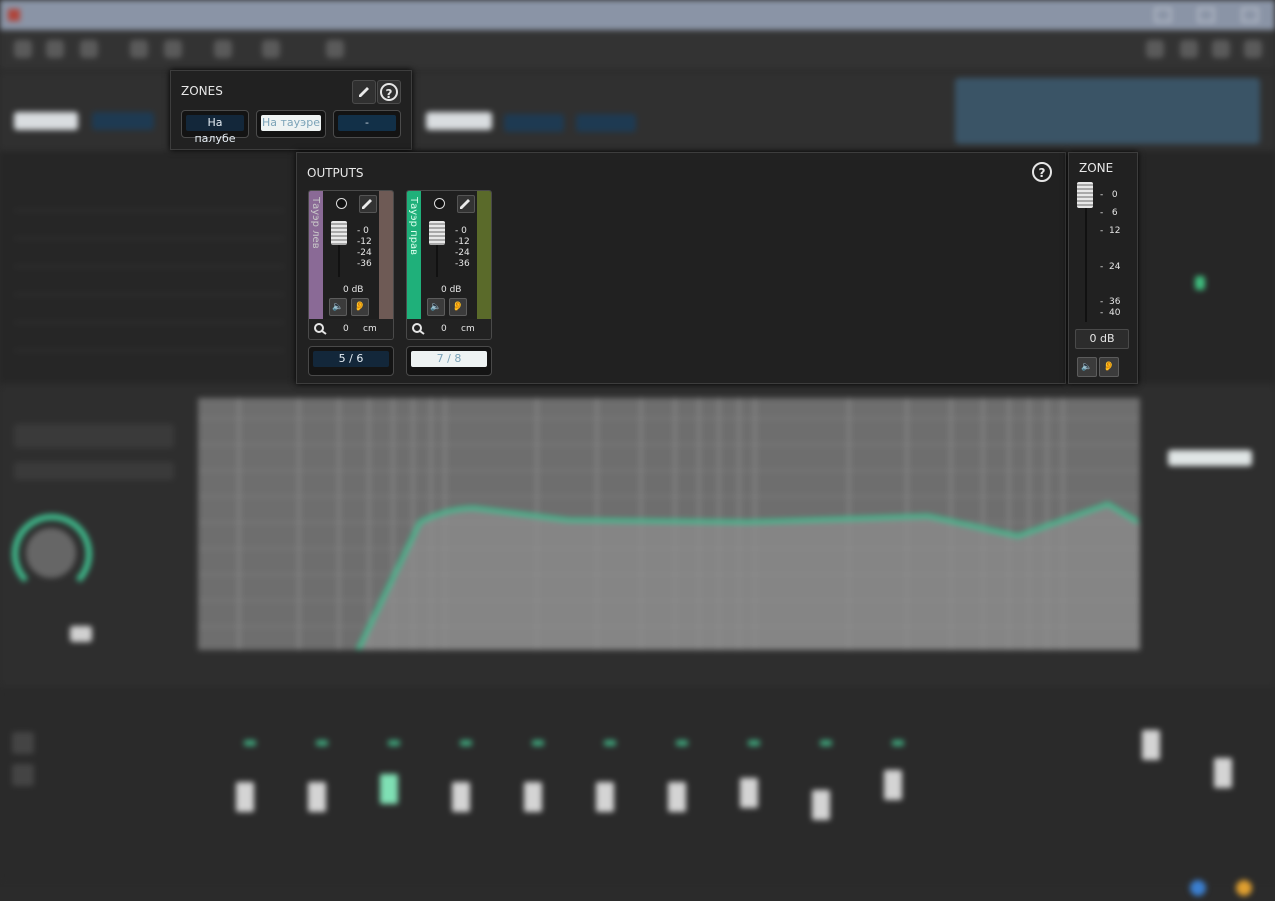 This screenshot has height=901, width=1275. Describe the element at coordinates (1163, 15) in the screenshot. I see `minimize-icon` at that location.